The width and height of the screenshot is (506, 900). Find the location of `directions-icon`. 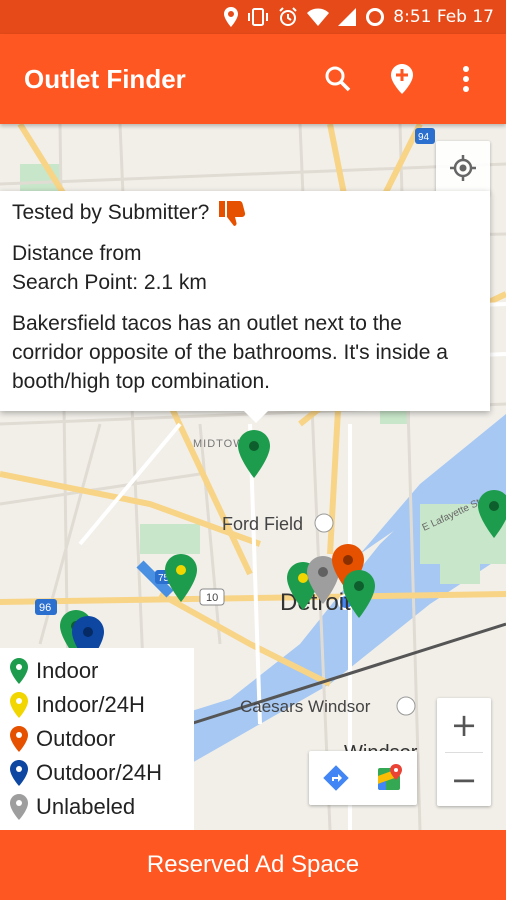

directions-icon is located at coordinates (336, 778).